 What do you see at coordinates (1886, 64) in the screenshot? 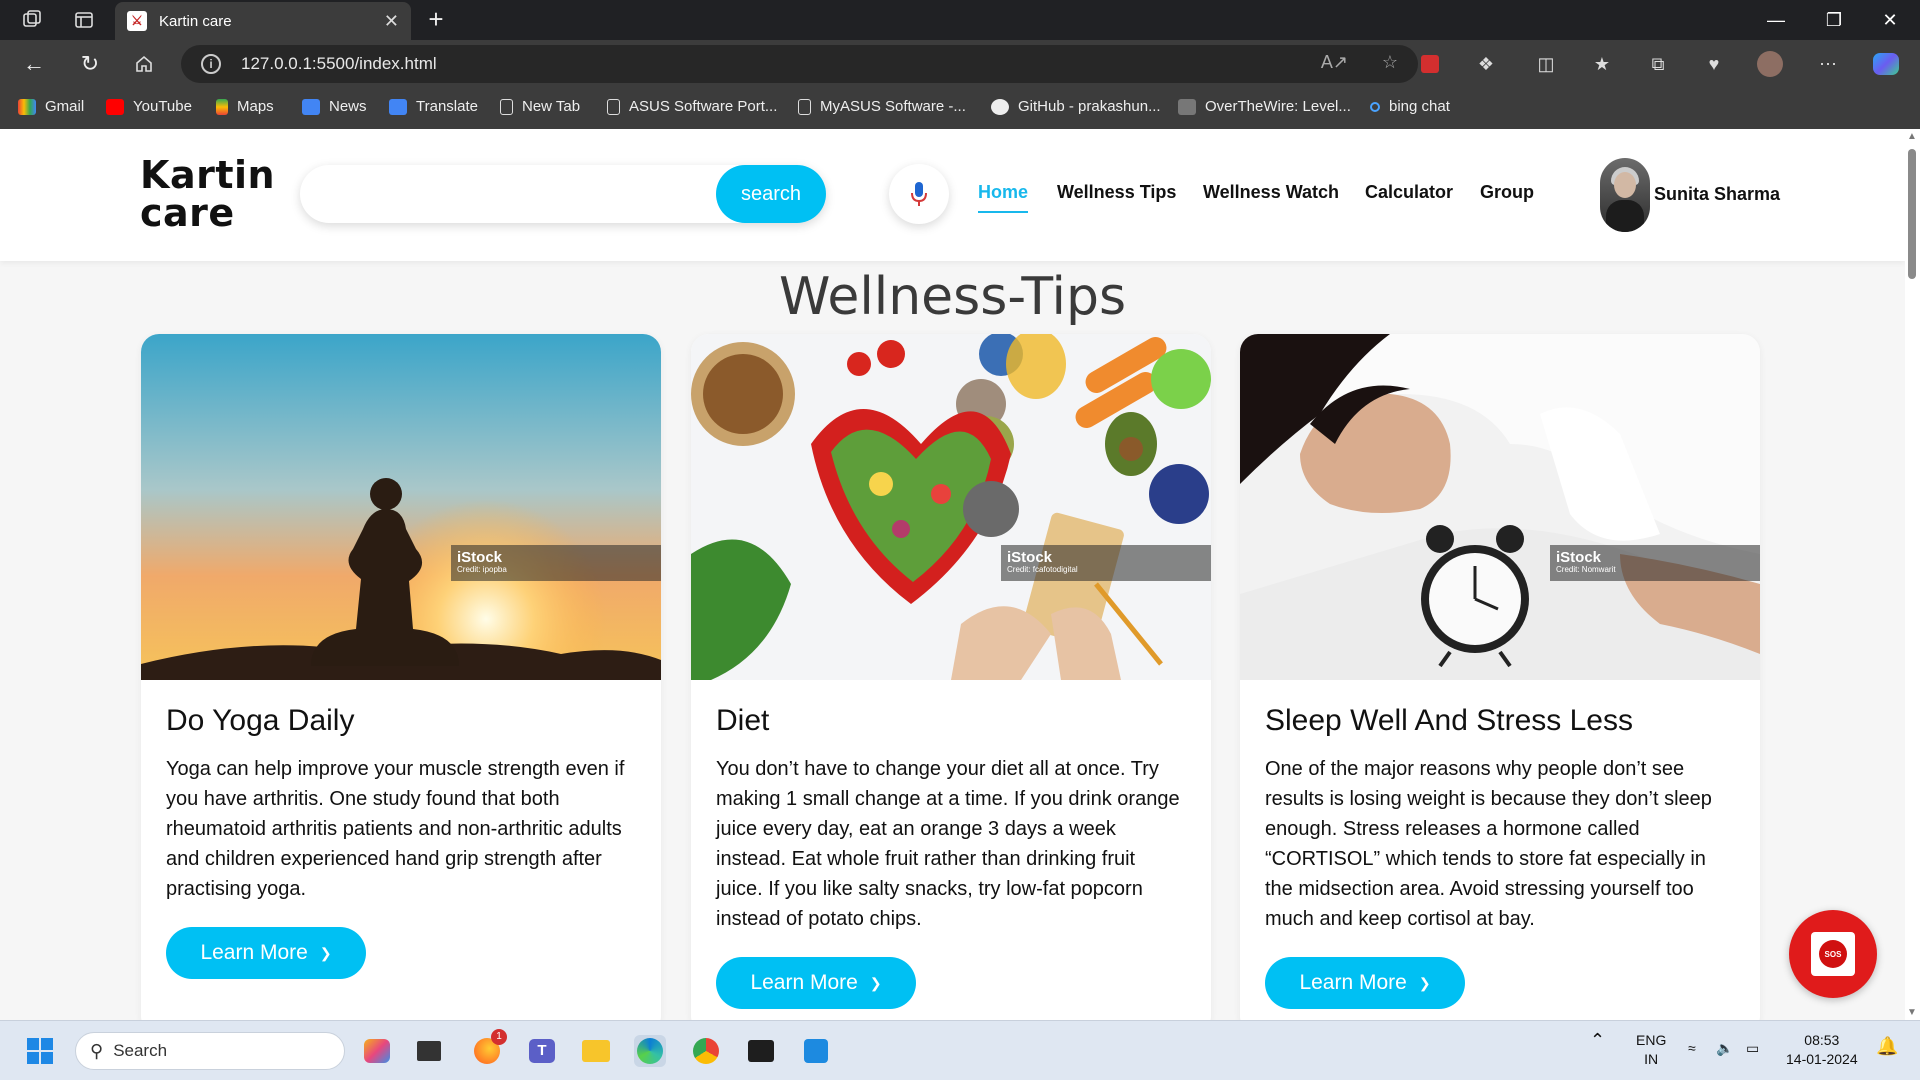
I see `copilot-icon` at bounding box center [1886, 64].